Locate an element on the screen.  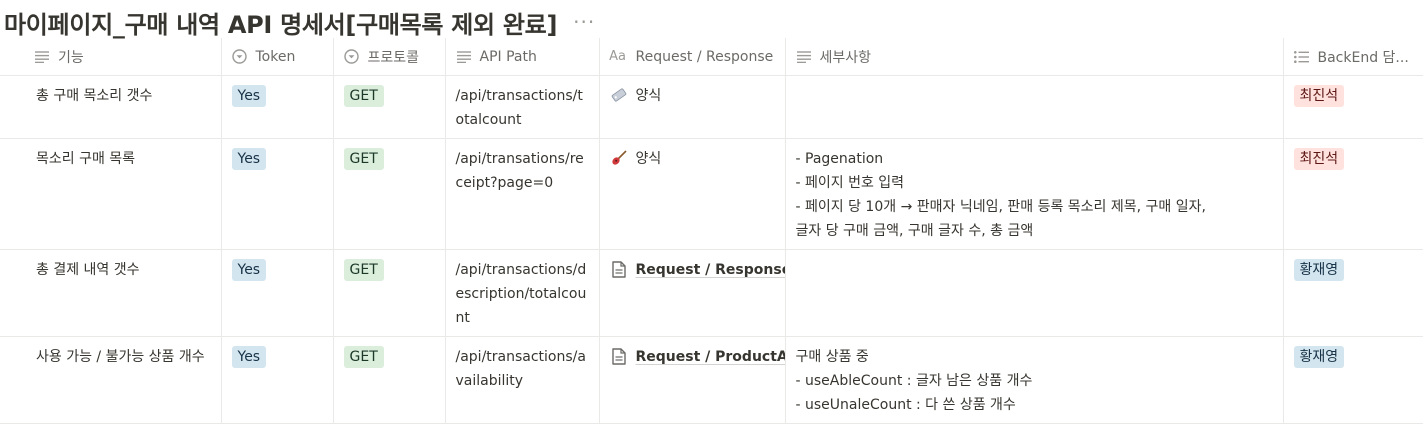
reqres-link: Request / ProductAva is located at coordinates (692, 356).